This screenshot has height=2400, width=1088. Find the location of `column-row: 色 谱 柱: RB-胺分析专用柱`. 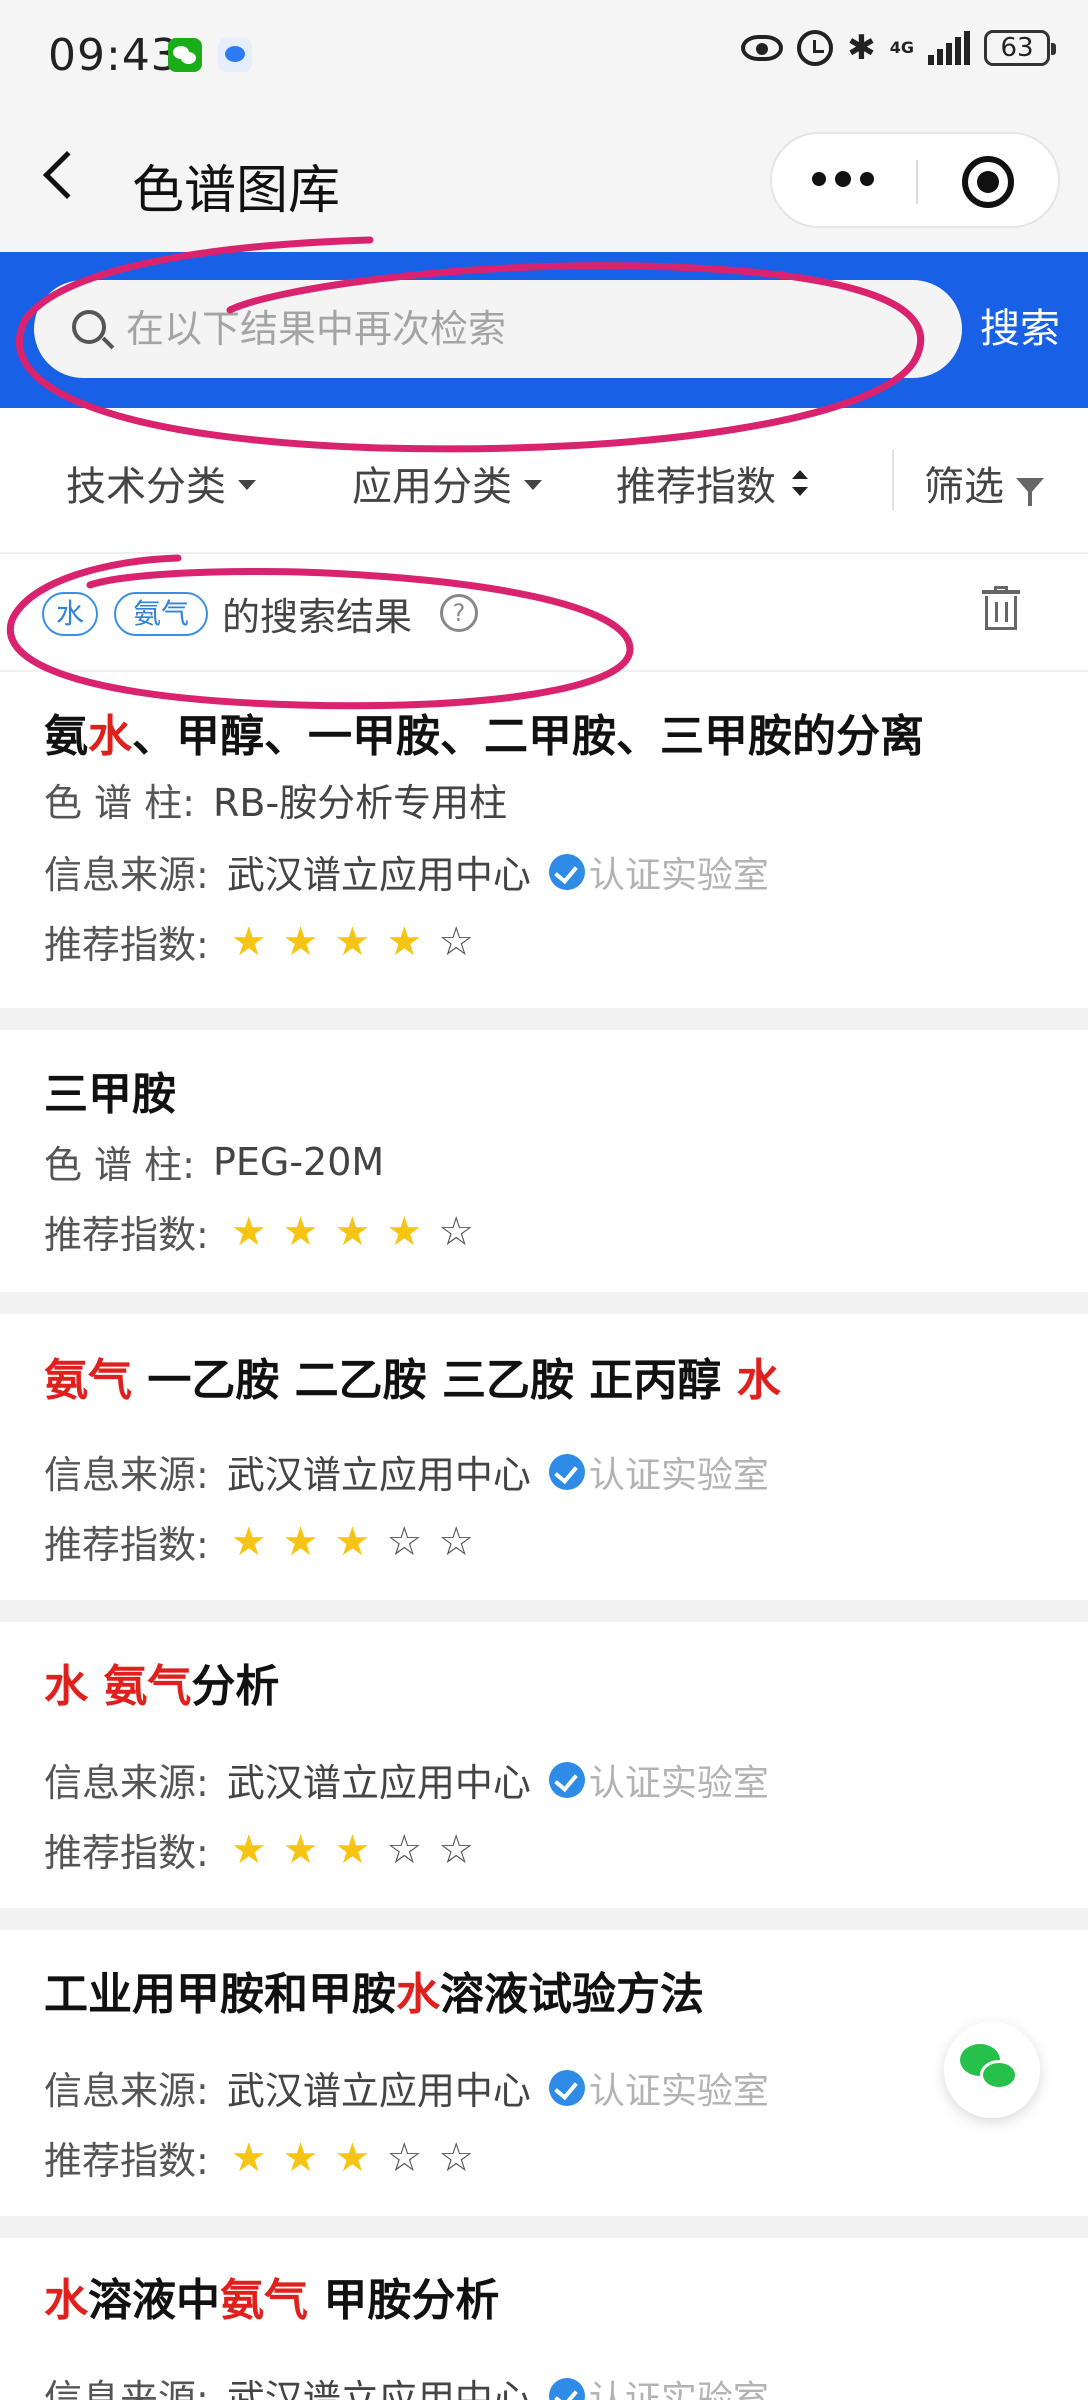

column-row: 色 谱 柱: RB-胺分析专用柱 is located at coordinates (275, 799).